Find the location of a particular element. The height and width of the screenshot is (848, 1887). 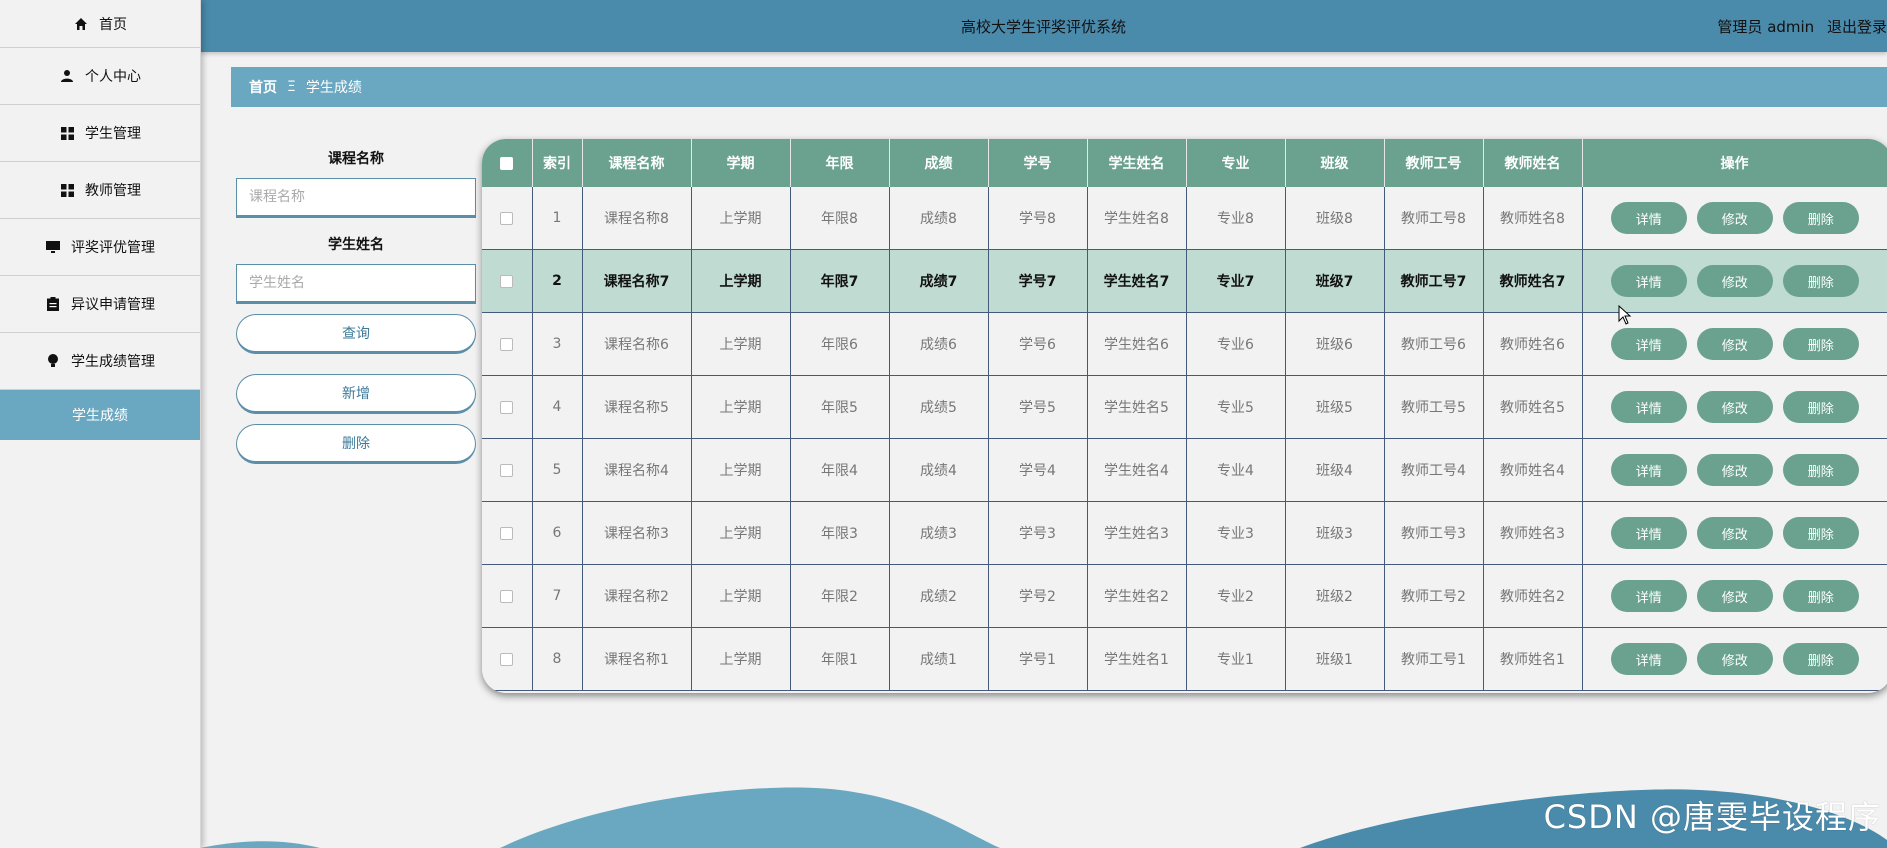

sidebar-item-profile: 个人中心 is located at coordinates (100, 76).